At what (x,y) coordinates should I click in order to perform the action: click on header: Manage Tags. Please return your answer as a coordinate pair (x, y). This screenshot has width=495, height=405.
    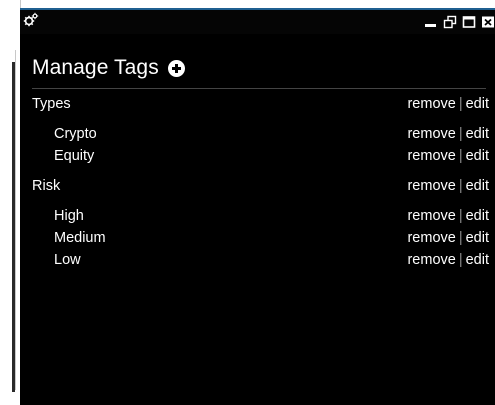
    Looking at the image, I should click on (108, 68).